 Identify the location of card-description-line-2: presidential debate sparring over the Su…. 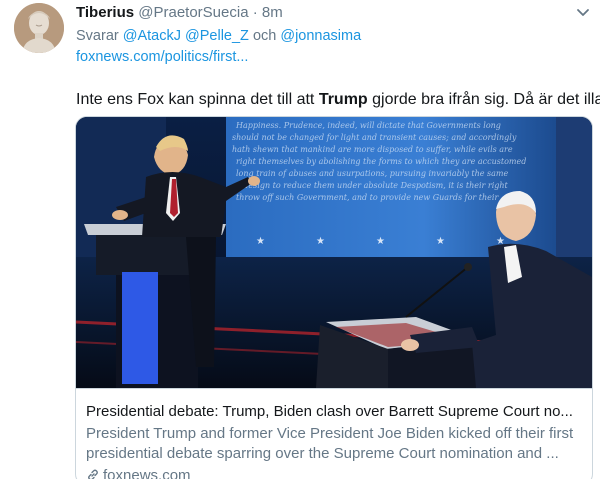
(322, 453).